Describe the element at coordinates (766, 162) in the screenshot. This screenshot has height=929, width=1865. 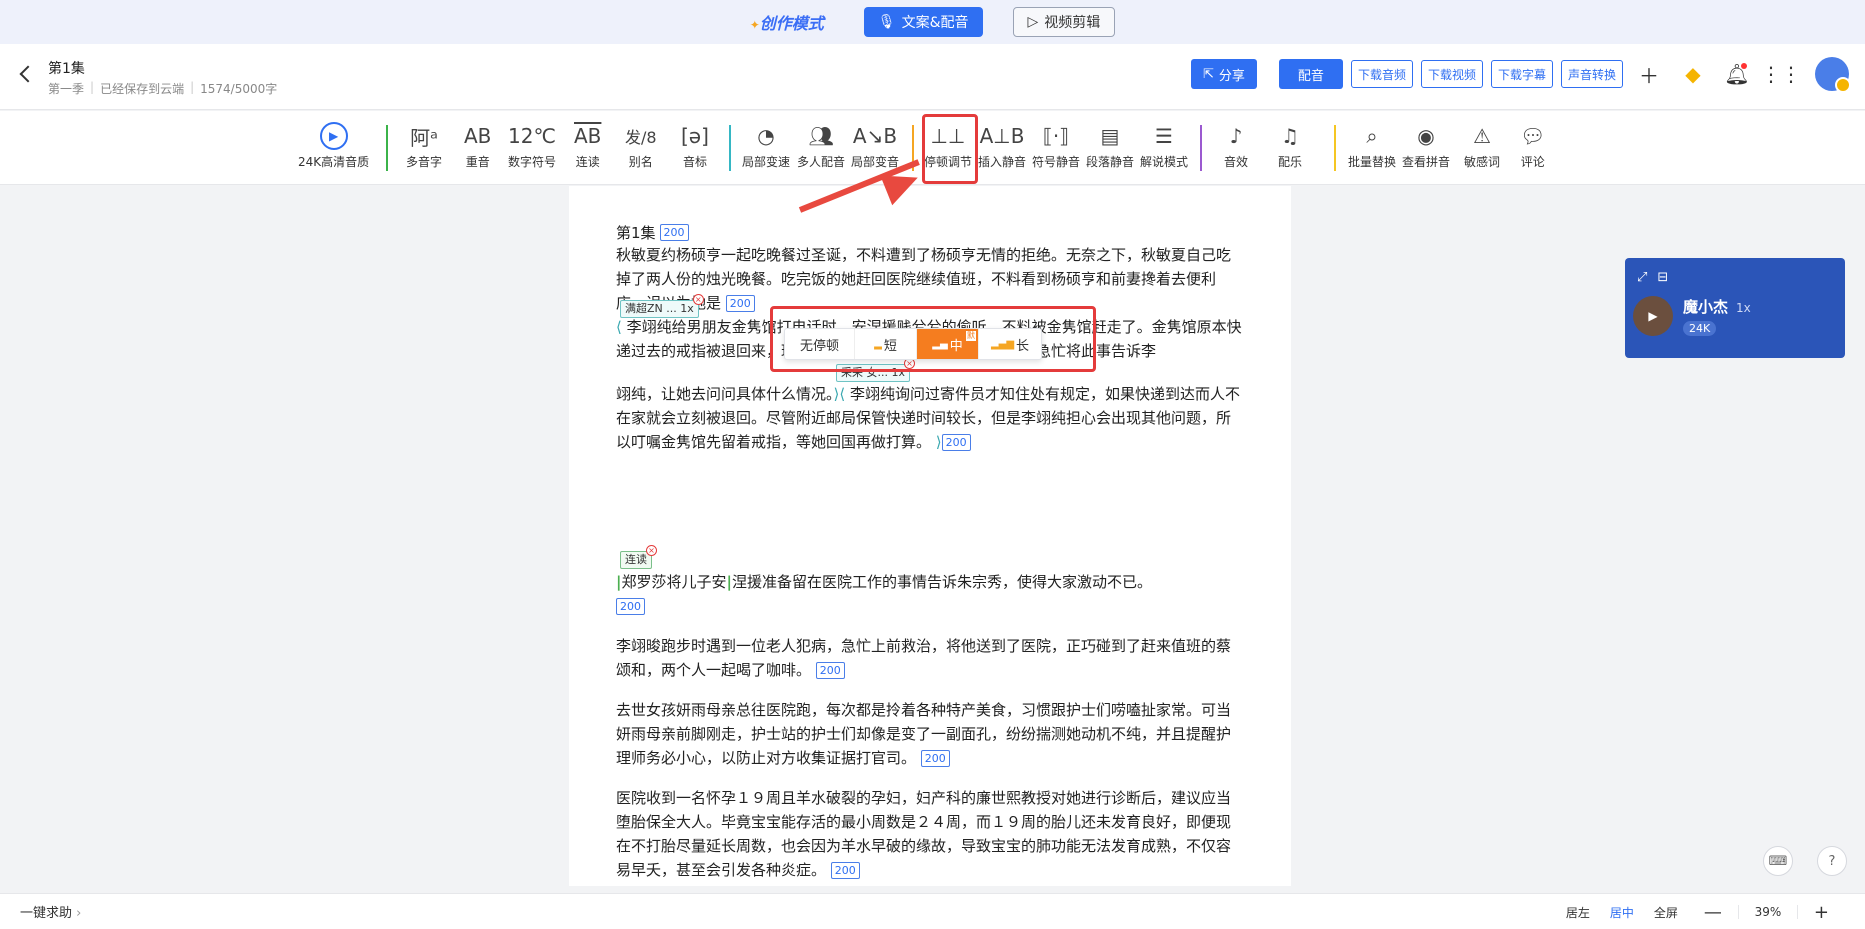
I see `tool-local-speed-label: 局部变速` at that location.